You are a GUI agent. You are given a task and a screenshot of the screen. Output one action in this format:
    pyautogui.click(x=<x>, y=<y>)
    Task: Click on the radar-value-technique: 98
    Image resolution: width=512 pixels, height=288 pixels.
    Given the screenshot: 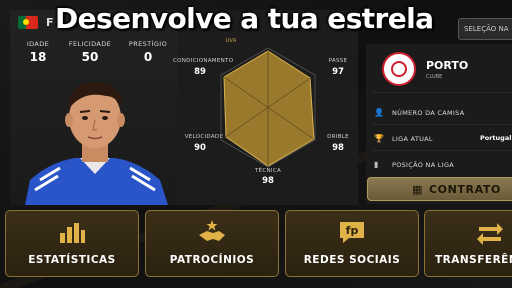 What is the action you would take?
    pyautogui.click(x=268, y=181)
    